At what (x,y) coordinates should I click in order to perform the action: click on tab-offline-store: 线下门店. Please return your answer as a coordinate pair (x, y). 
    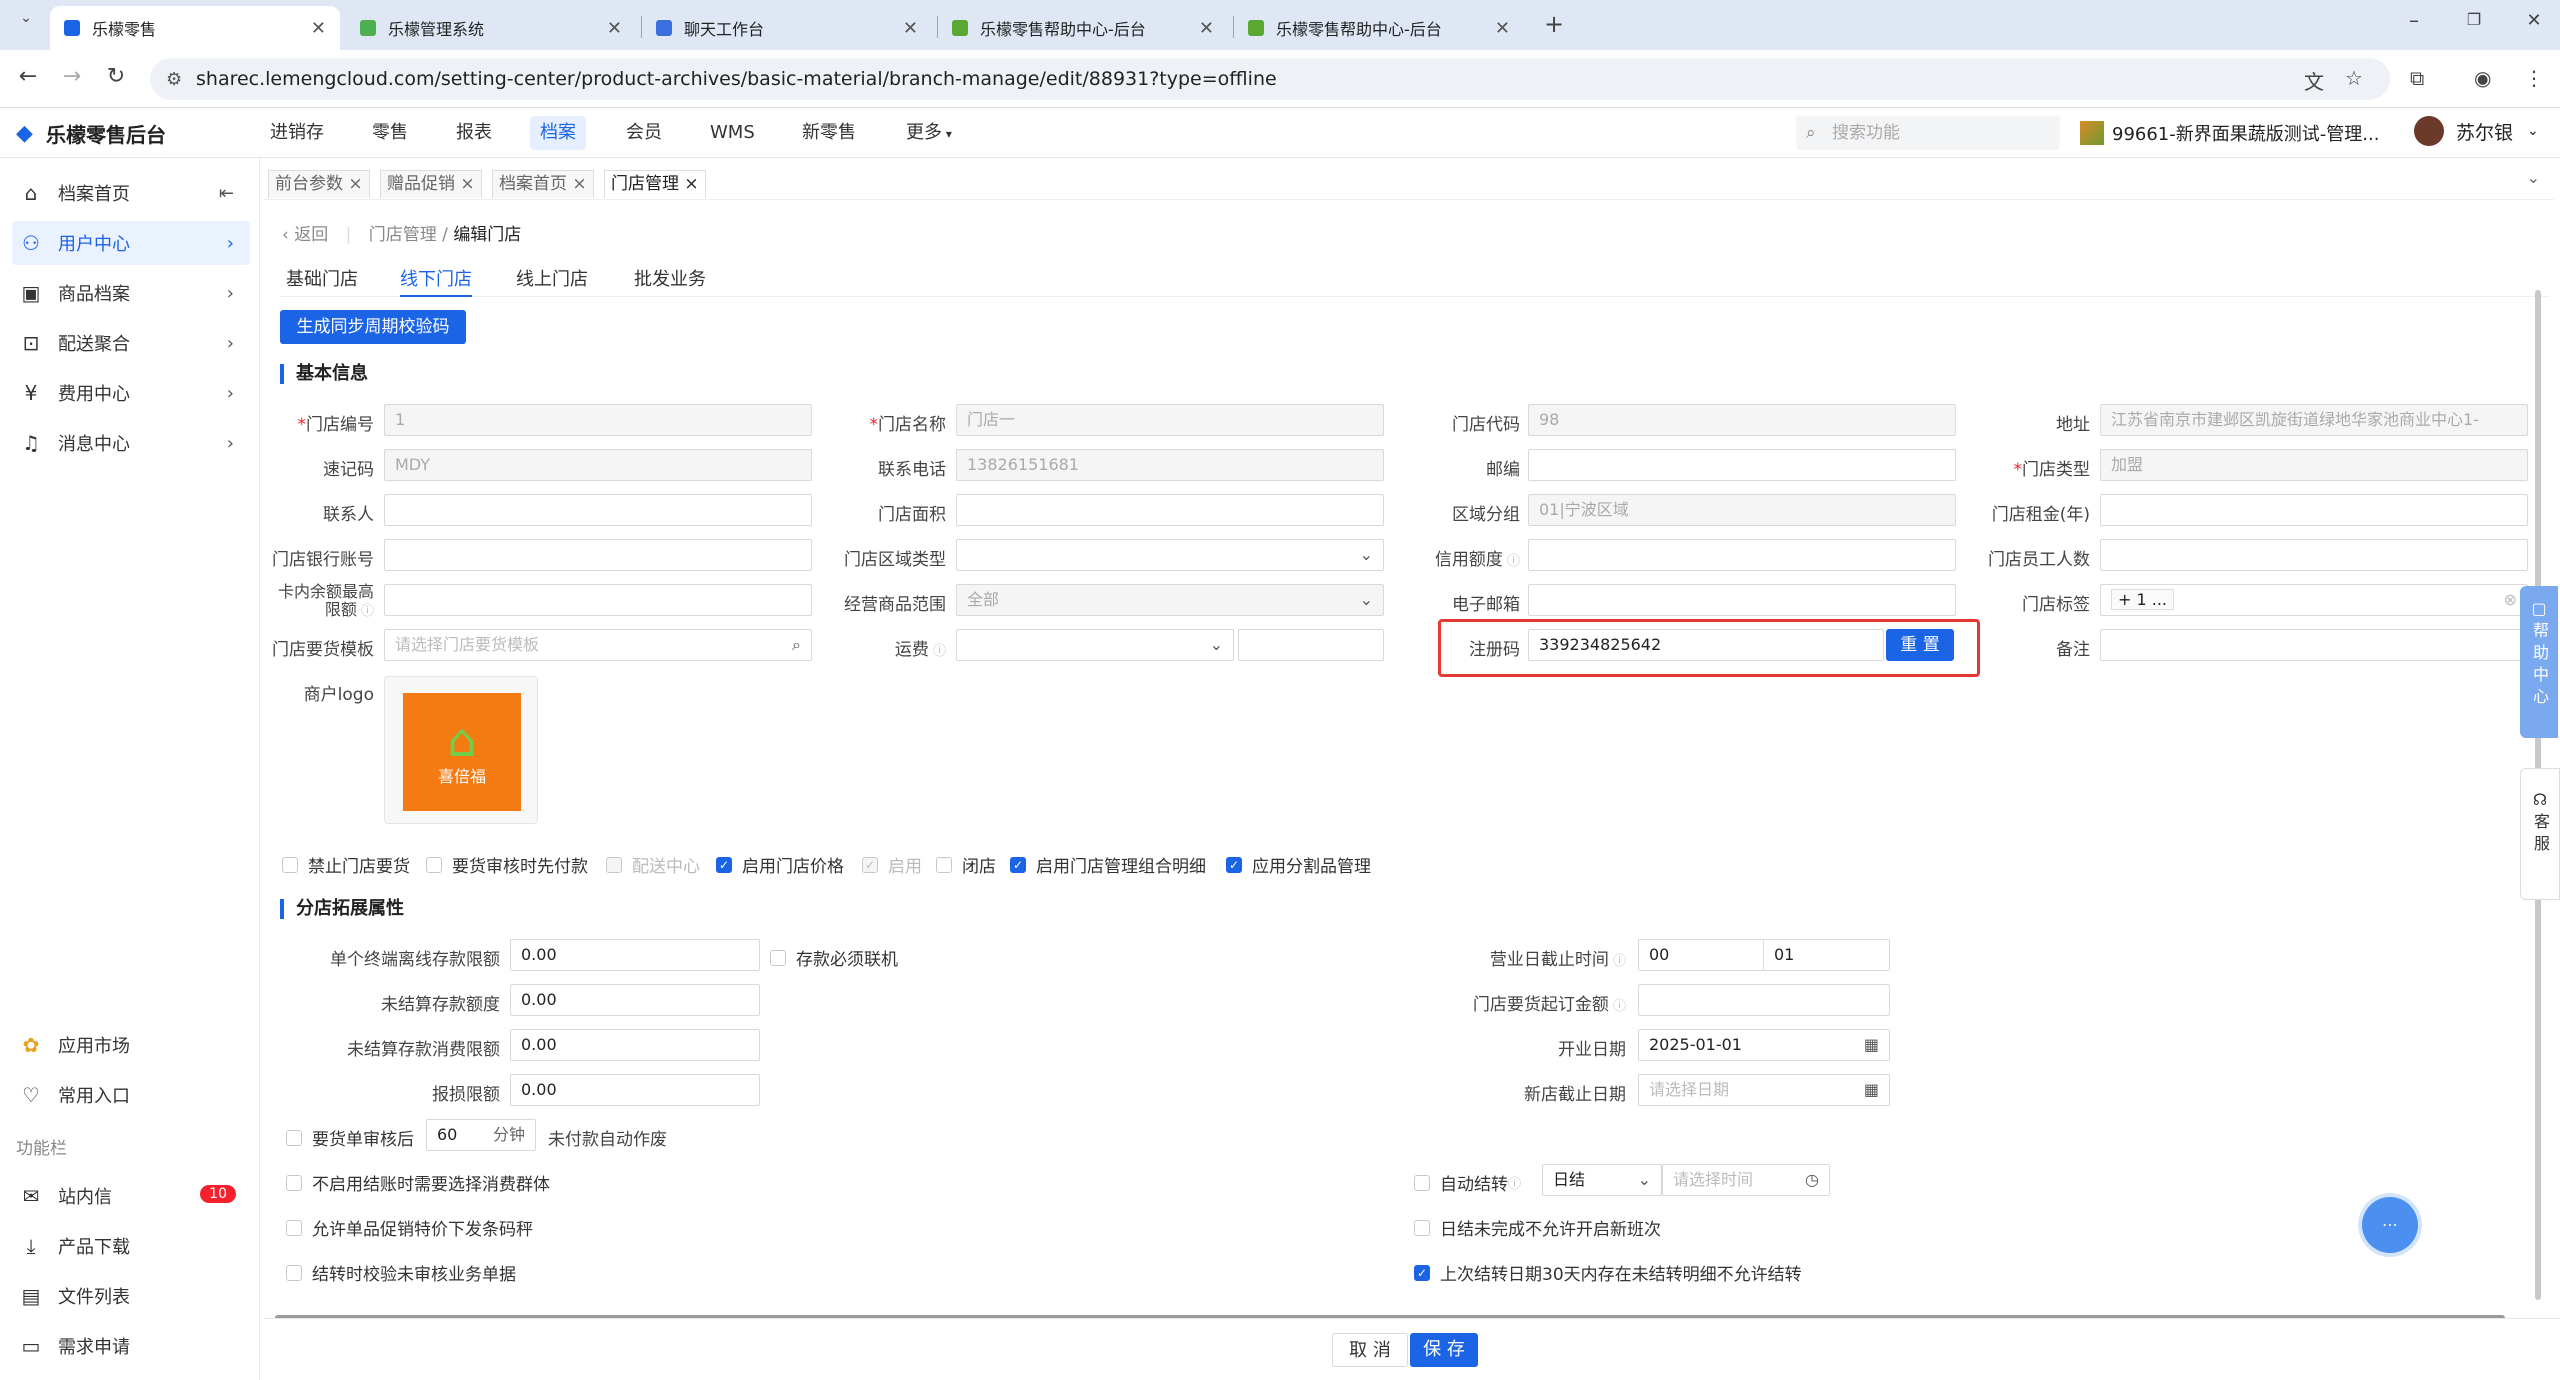
    Looking at the image, I should click on (436, 281).